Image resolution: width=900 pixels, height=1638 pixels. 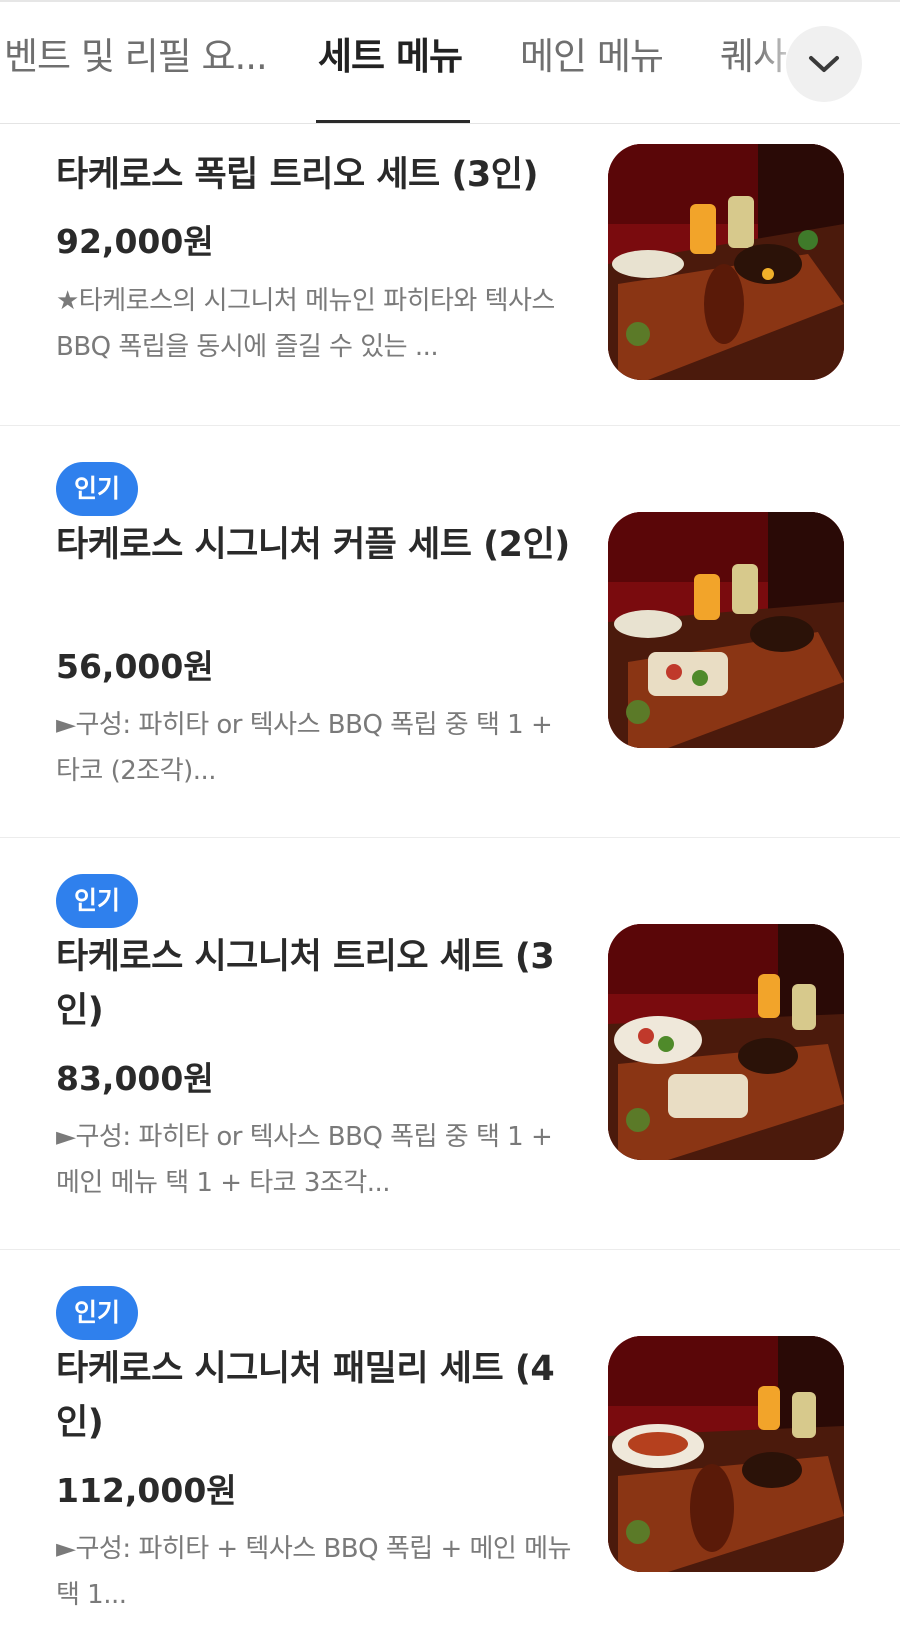 I want to click on tab-set-menu: 세트 메뉴, so click(x=390, y=57).